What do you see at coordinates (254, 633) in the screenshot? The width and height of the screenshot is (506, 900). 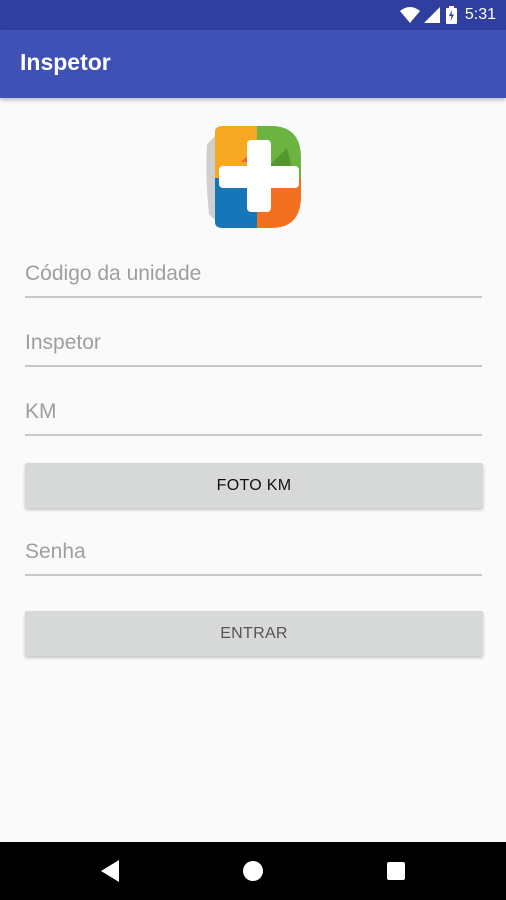 I see `login-button: ENTRAR` at bounding box center [254, 633].